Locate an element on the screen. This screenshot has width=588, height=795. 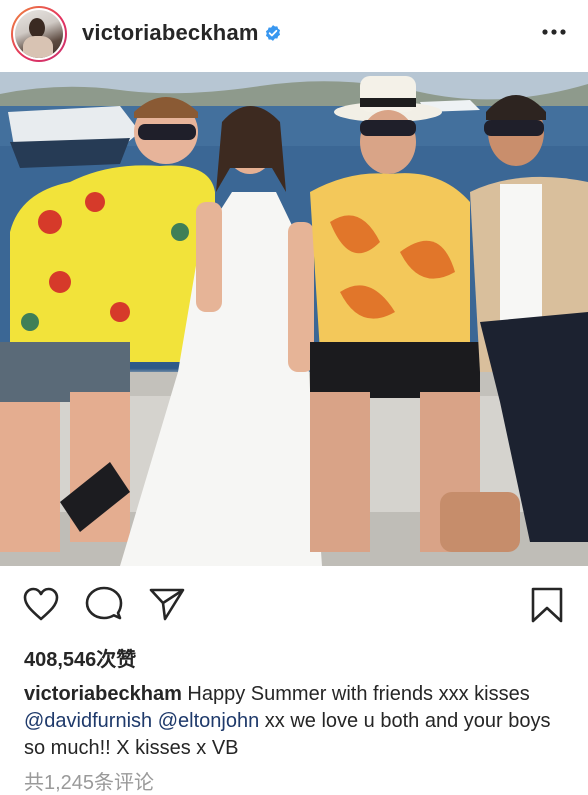
bookmark-icon is located at coordinates (547, 605).